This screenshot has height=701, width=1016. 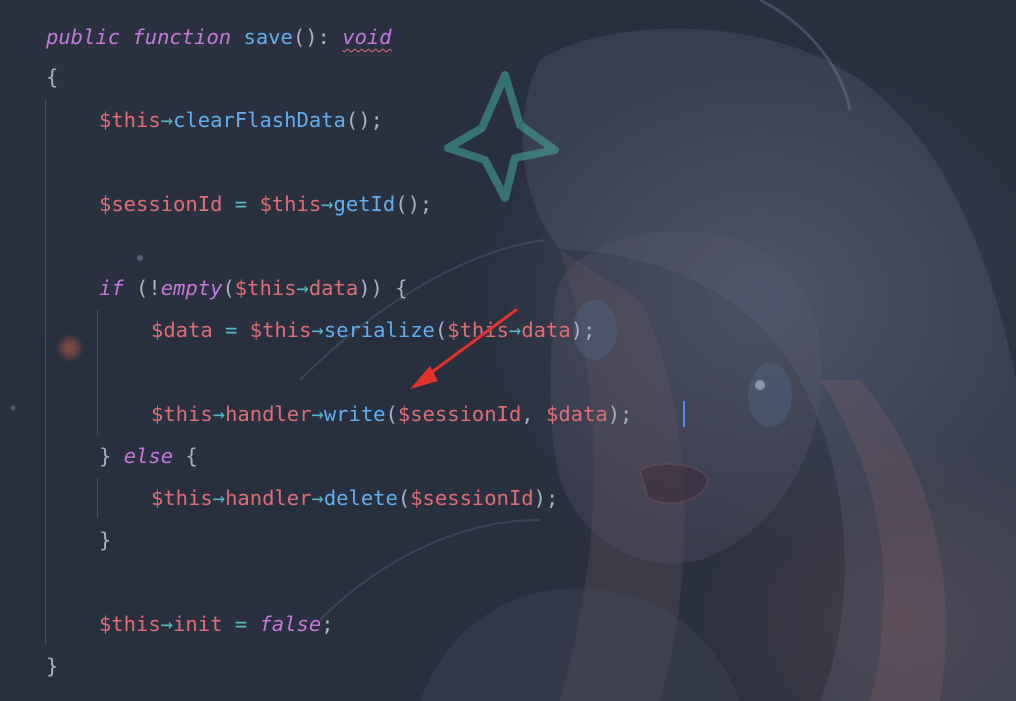 I want to click on code-line-delete: $this→handler→delete($sessionId);, so click(x=354, y=498).